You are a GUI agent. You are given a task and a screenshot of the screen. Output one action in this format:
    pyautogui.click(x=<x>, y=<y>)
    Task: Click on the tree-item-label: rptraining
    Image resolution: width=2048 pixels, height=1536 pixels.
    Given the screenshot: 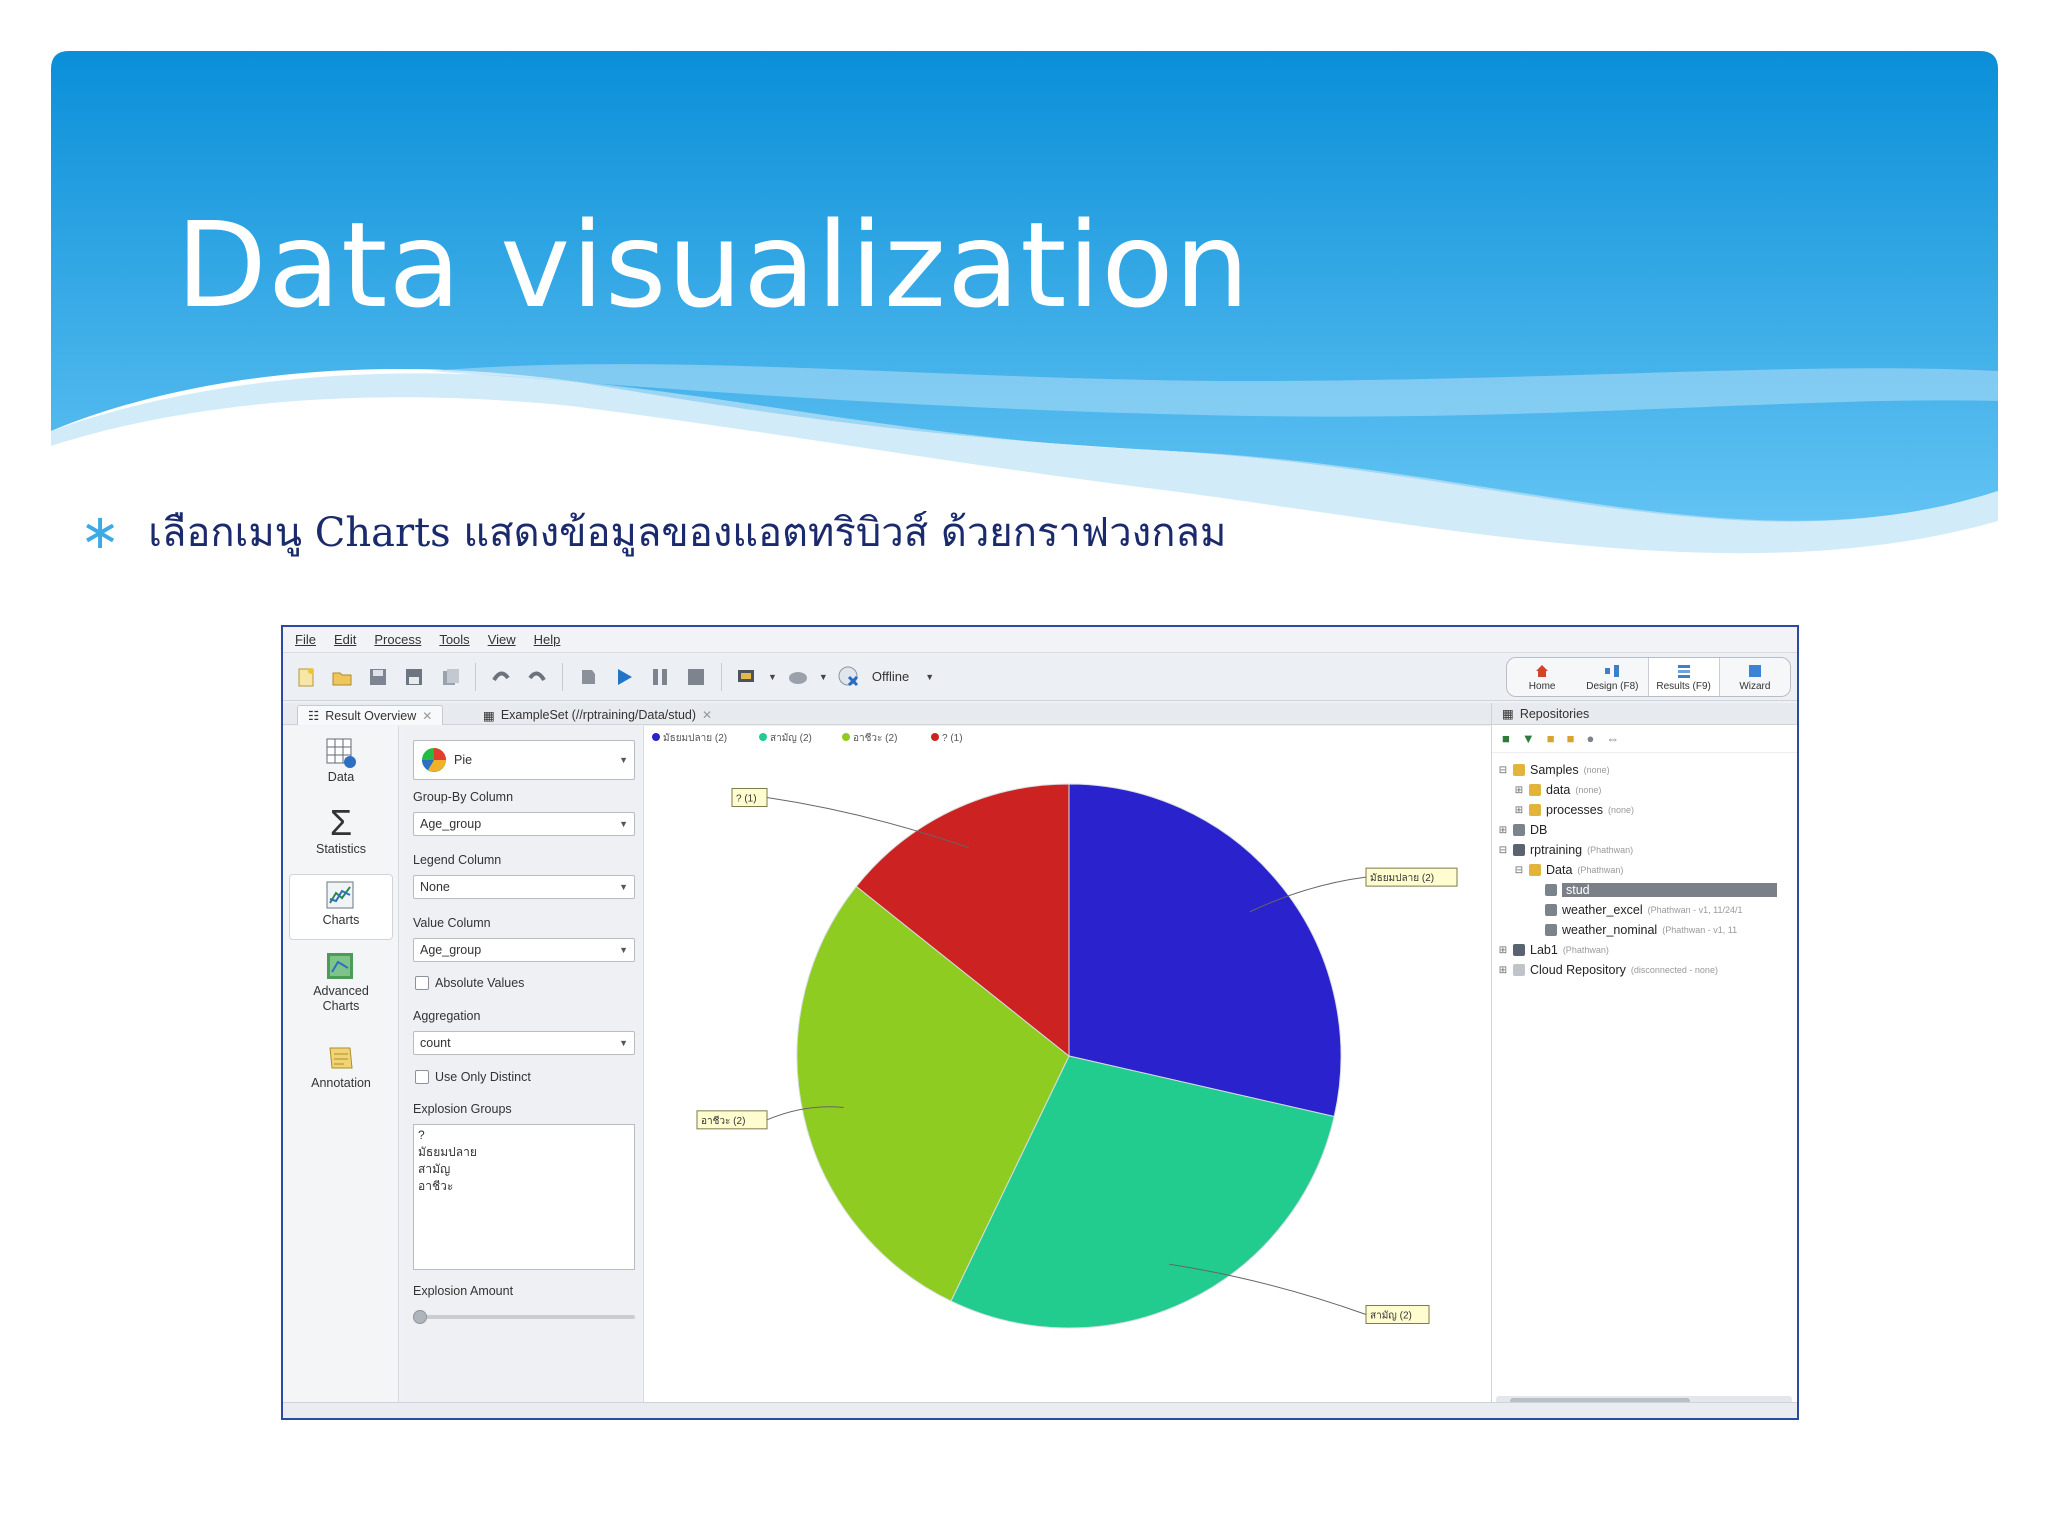 What is the action you would take?
    pyautogui.click(x=1556, y=850)
    